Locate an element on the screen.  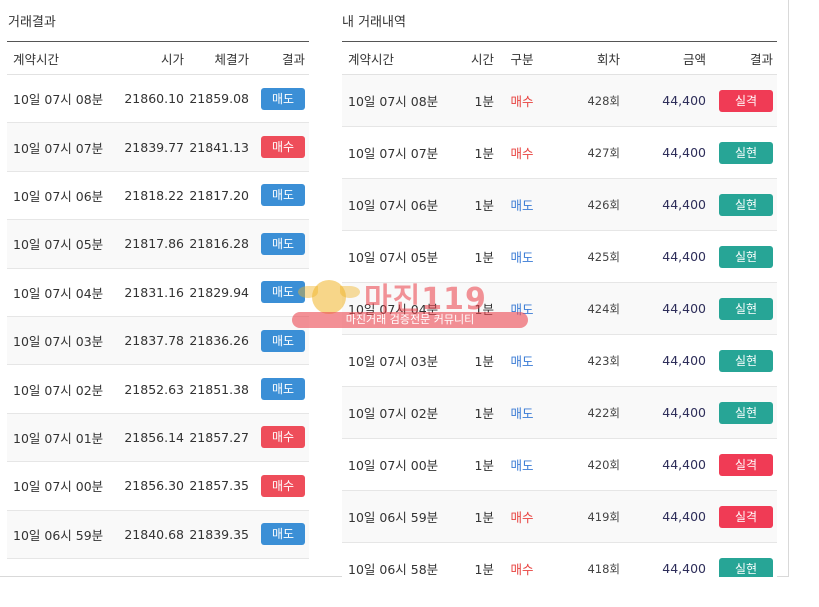
table-row: 10일 07시 05분 1분 매도 425회 44,400 실현 is located at coordinates (559, 256).